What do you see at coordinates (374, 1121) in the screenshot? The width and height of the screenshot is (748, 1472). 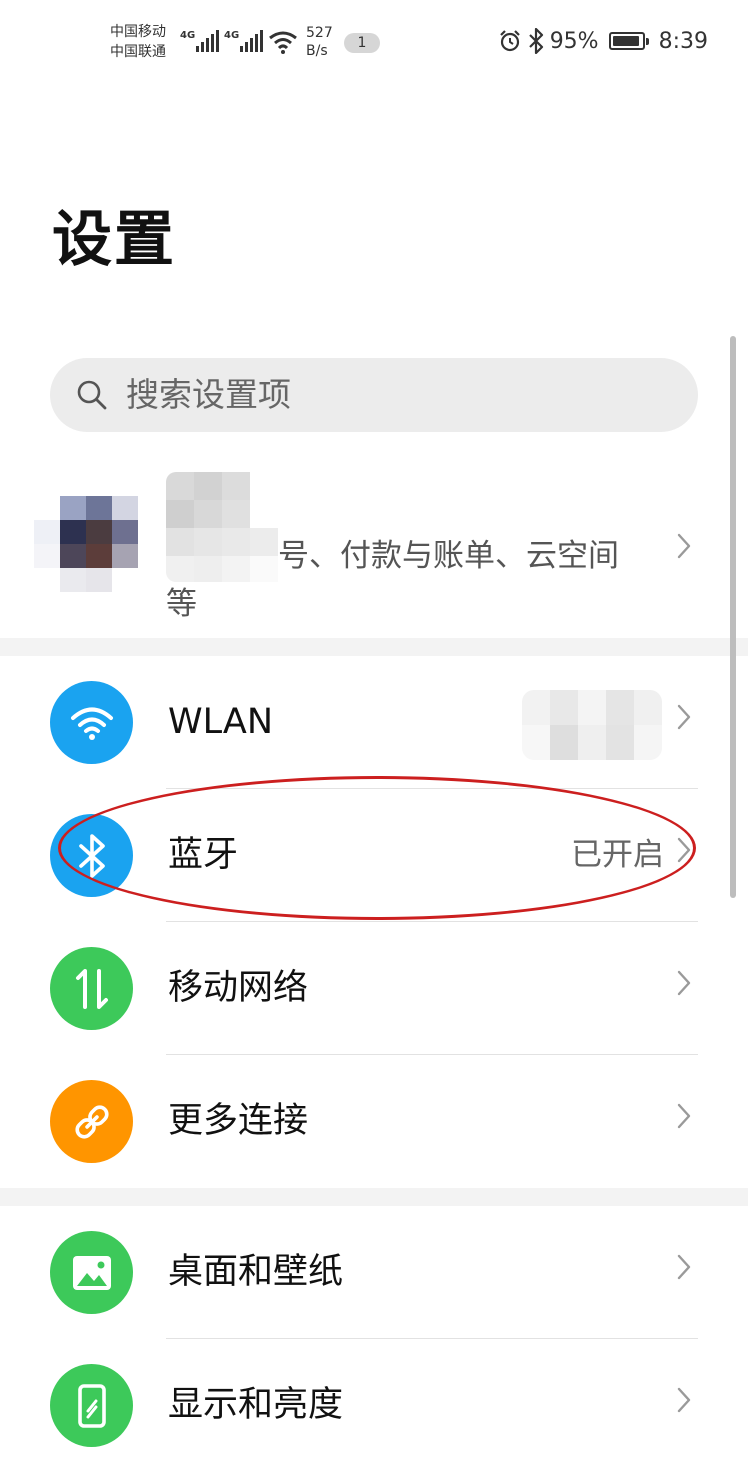 I see `settings-item-more-connections: 更多连接` at bounding box center [374, 1121].